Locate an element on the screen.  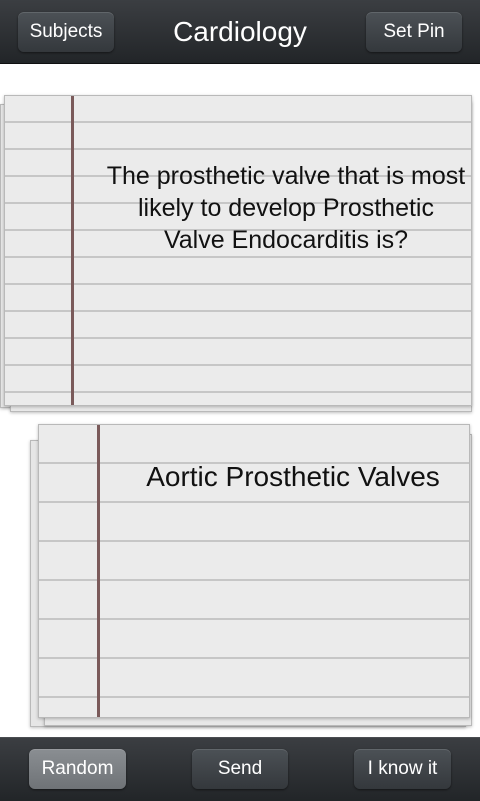
i-know-it-button: I know it is located at coordinates (402, 769).